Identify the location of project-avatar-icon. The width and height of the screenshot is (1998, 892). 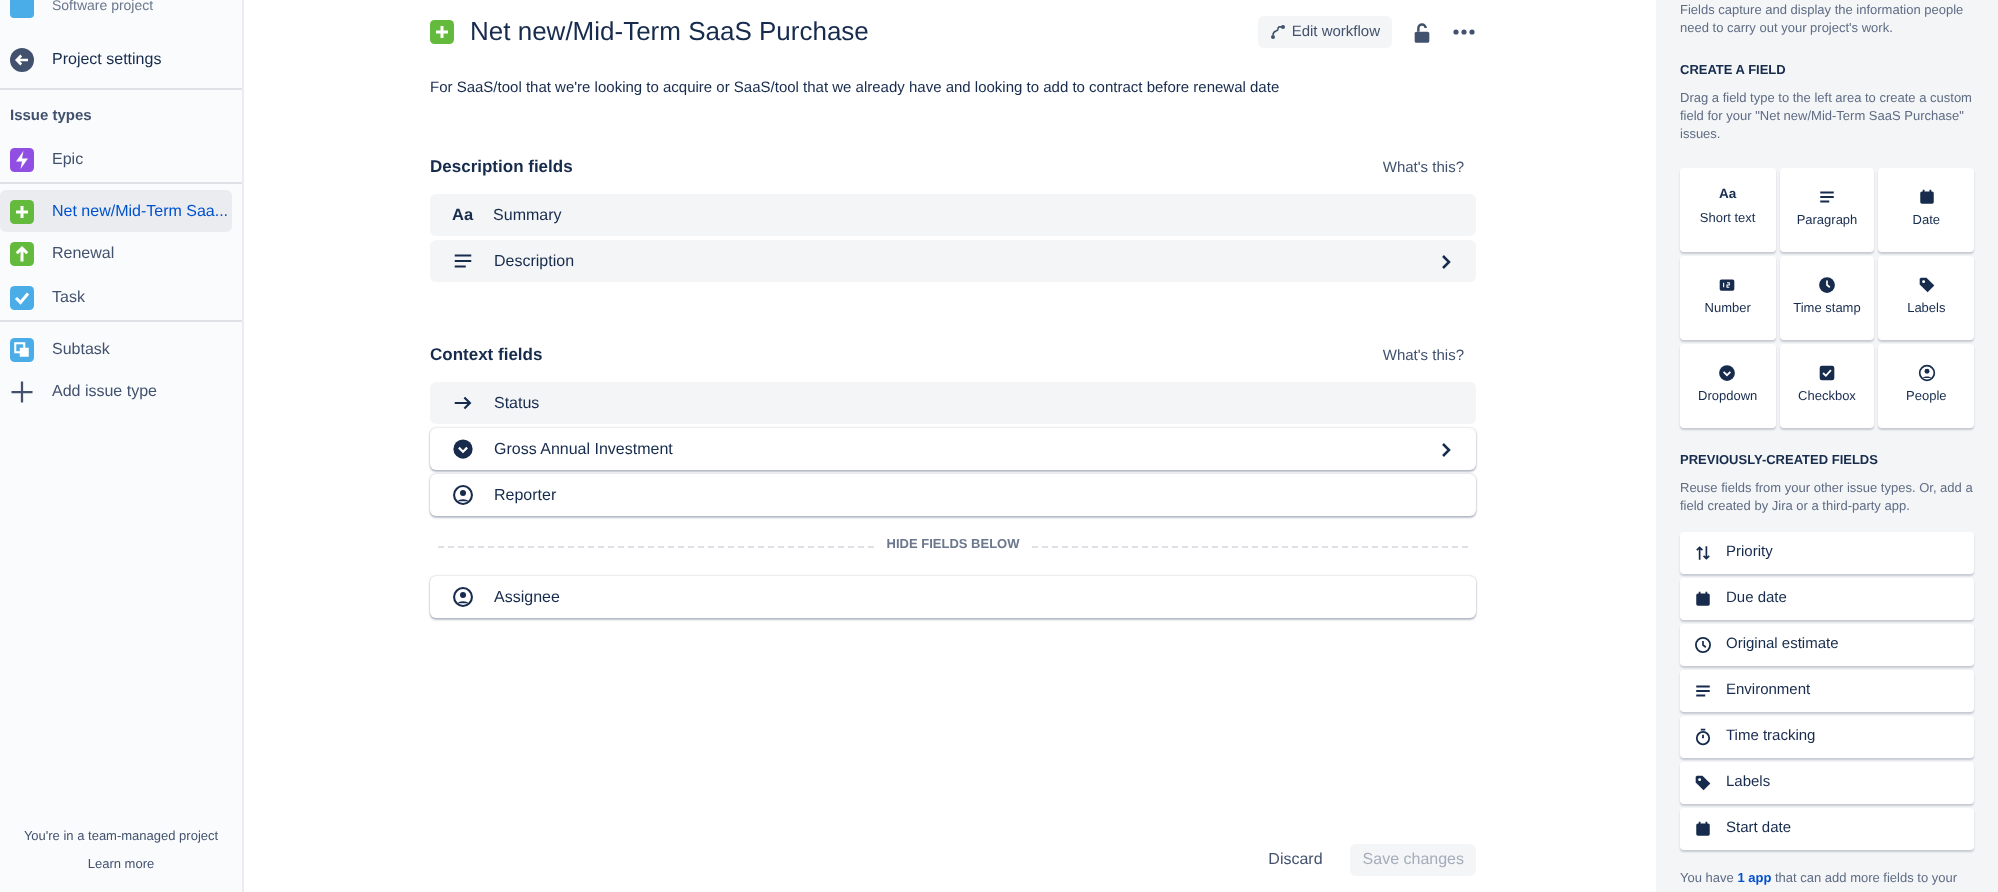
(22, 9).